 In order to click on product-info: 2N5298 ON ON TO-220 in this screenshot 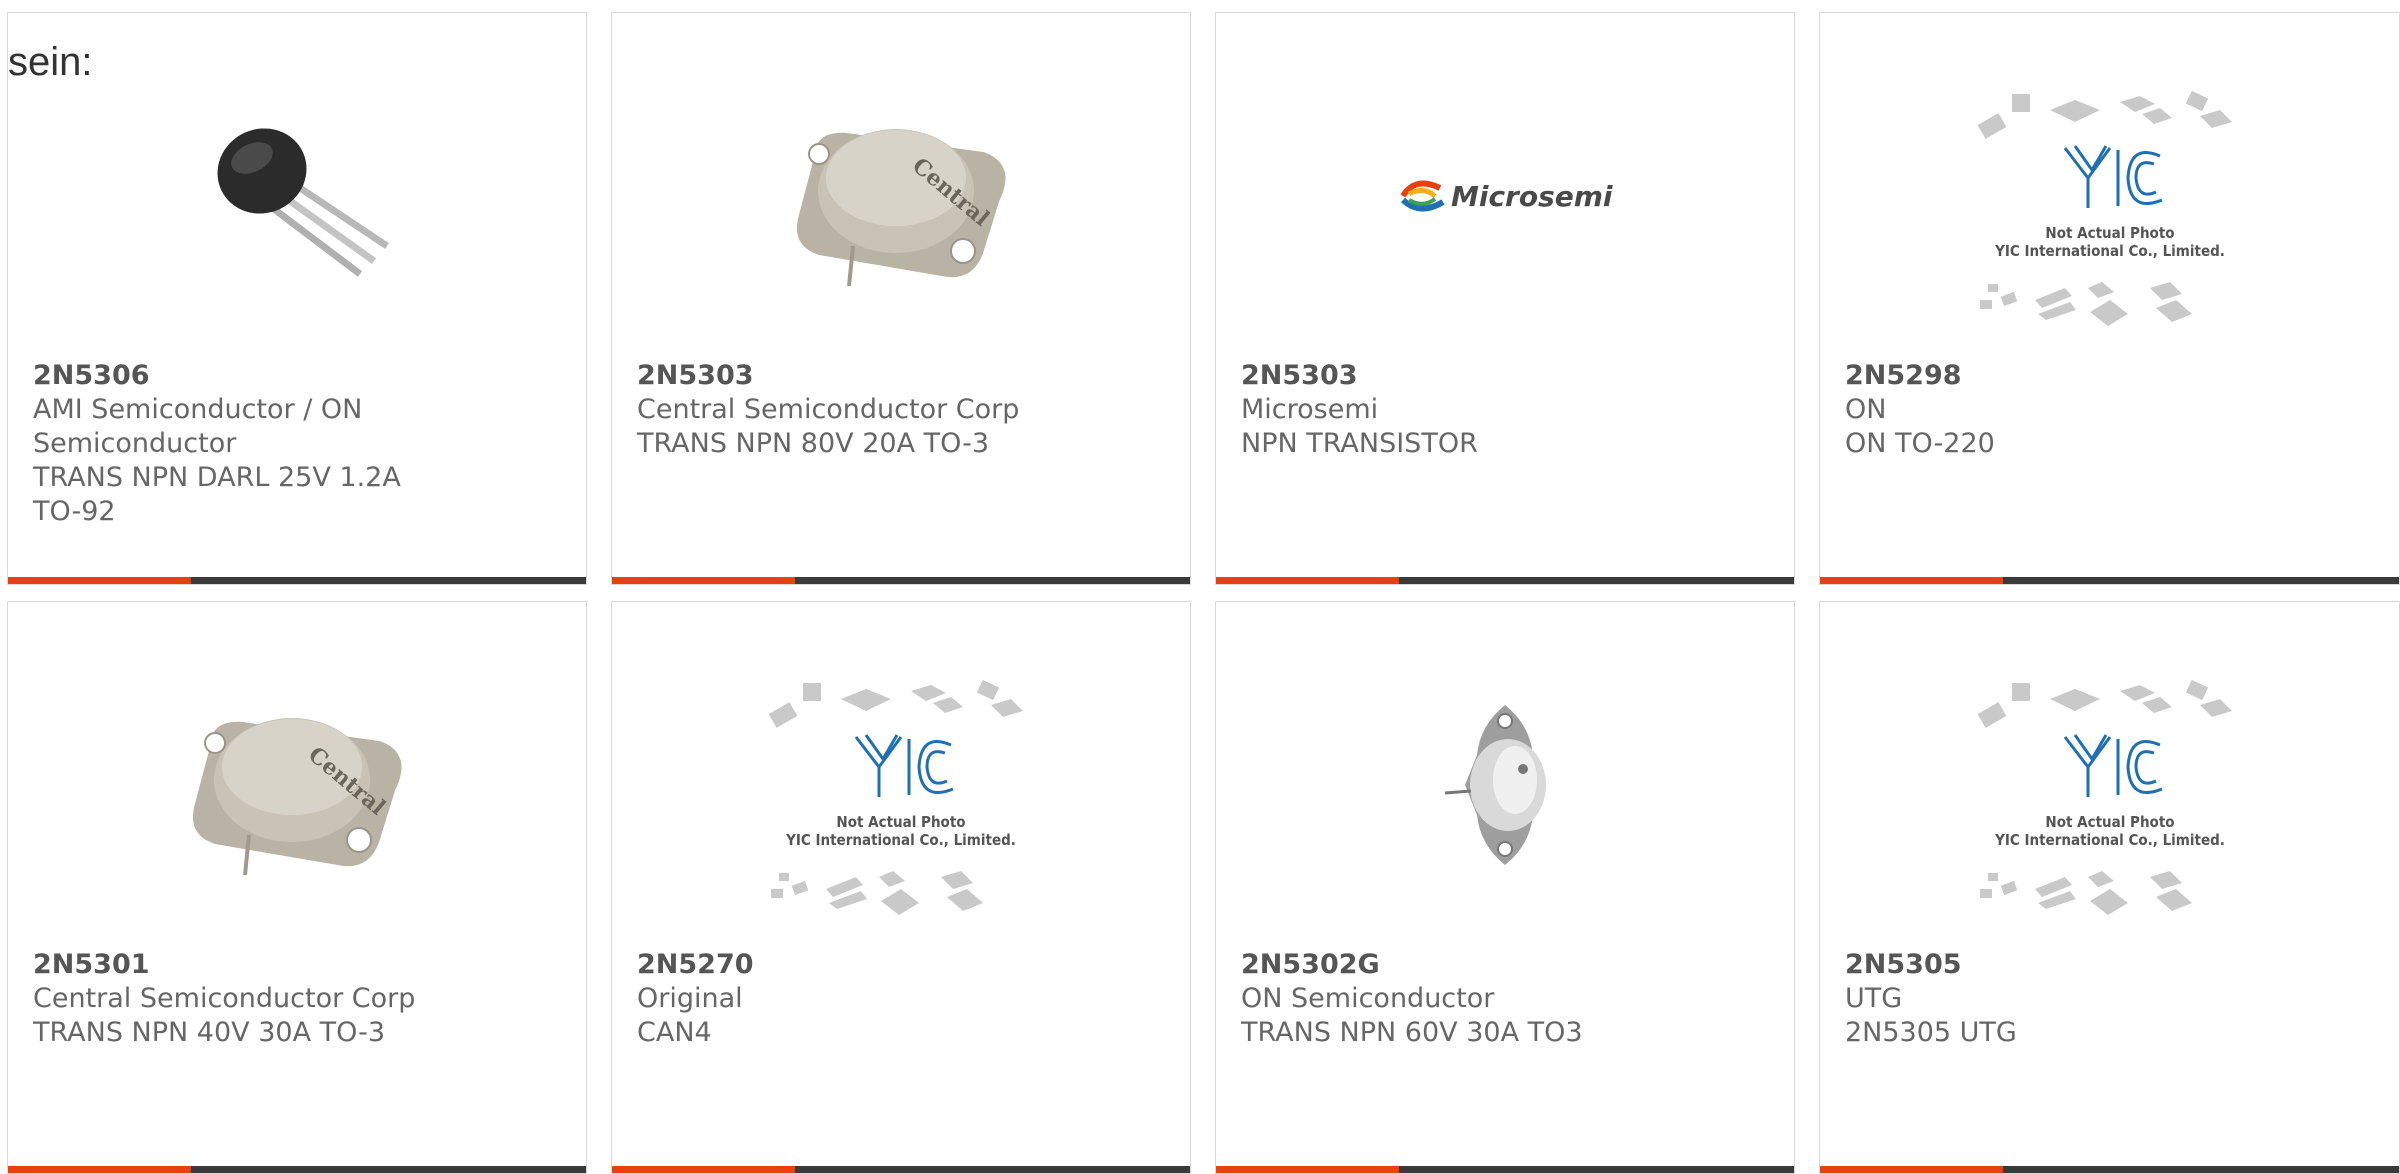, I will do `click(2055, 410)`.